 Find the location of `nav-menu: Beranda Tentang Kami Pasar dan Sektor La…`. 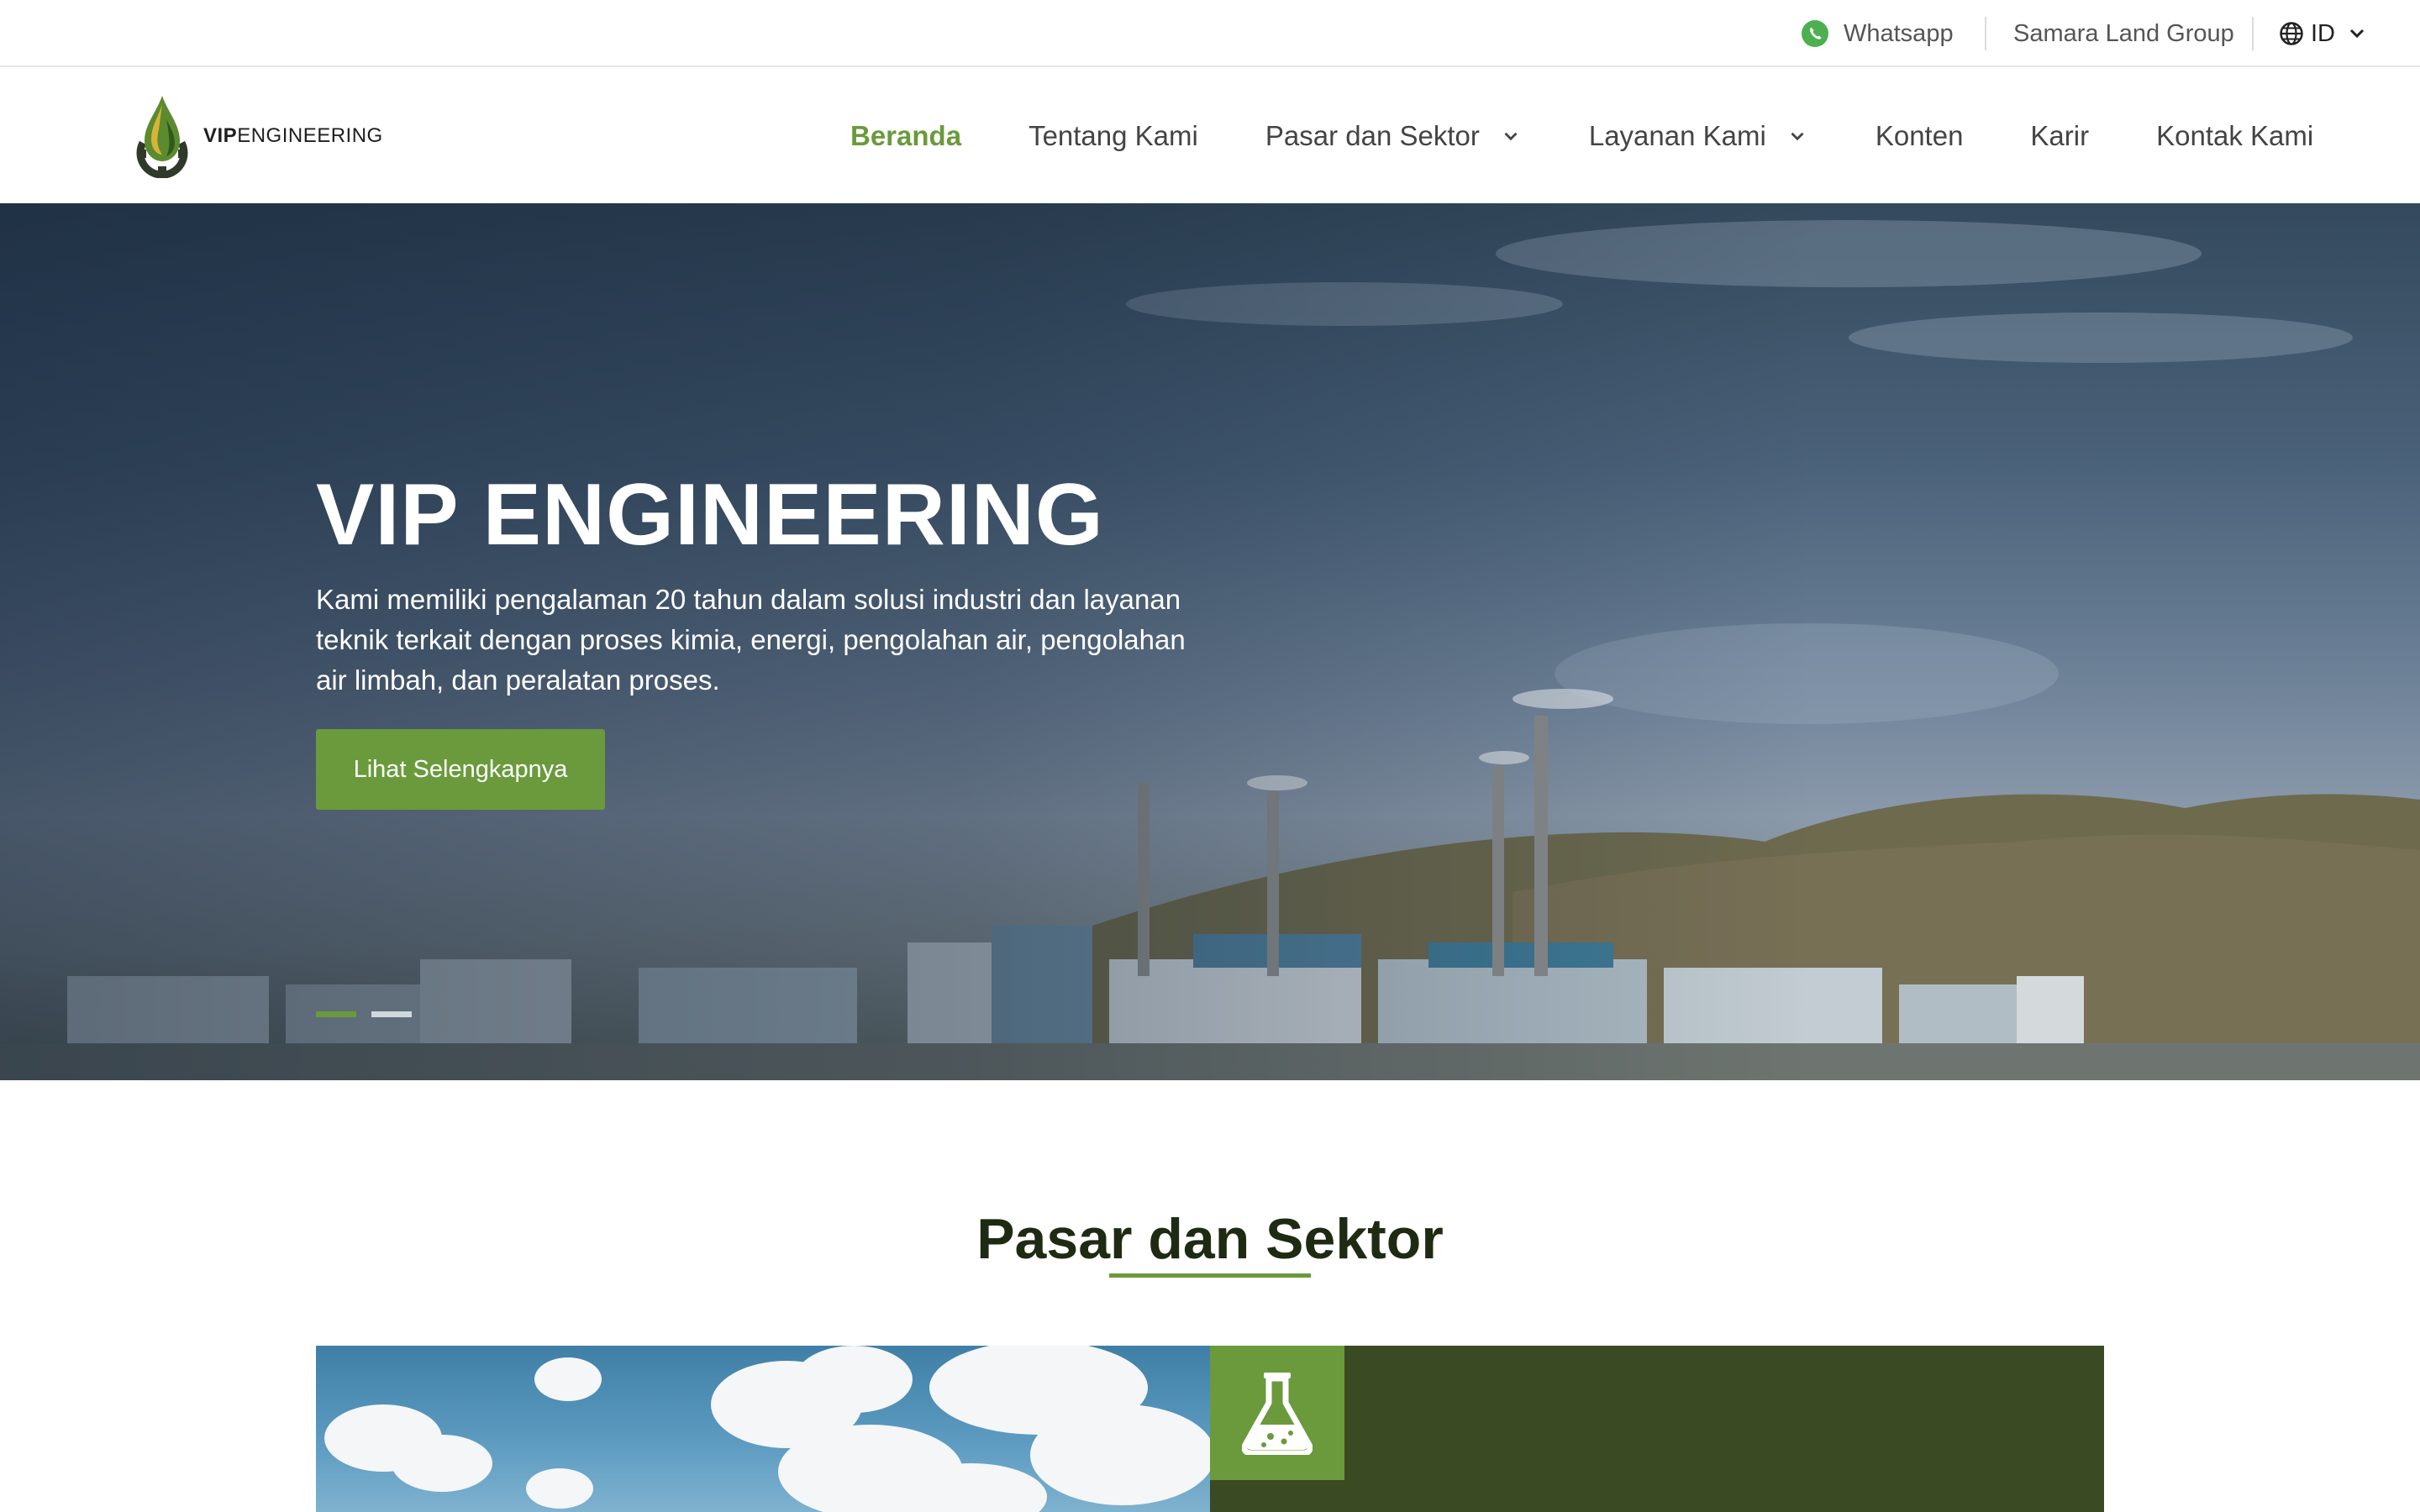

nav-menu: Beranda Tentang Kami Pasar dan Sektor La… is located at coordinates (1582, 136).